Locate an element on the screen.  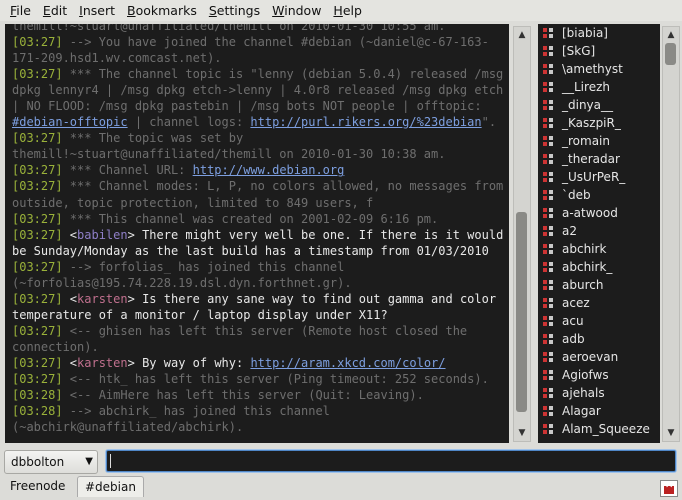
nick-list-item: _dinya__ is located at coordinates (599, 105).